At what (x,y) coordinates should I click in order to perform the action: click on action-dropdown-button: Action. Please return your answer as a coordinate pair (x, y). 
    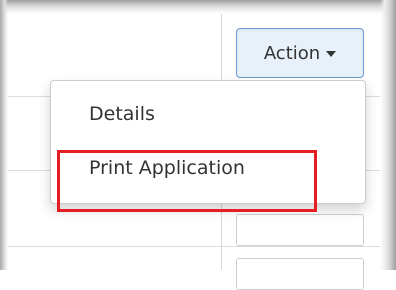
    Looking at the image, I should click on (300, 53).